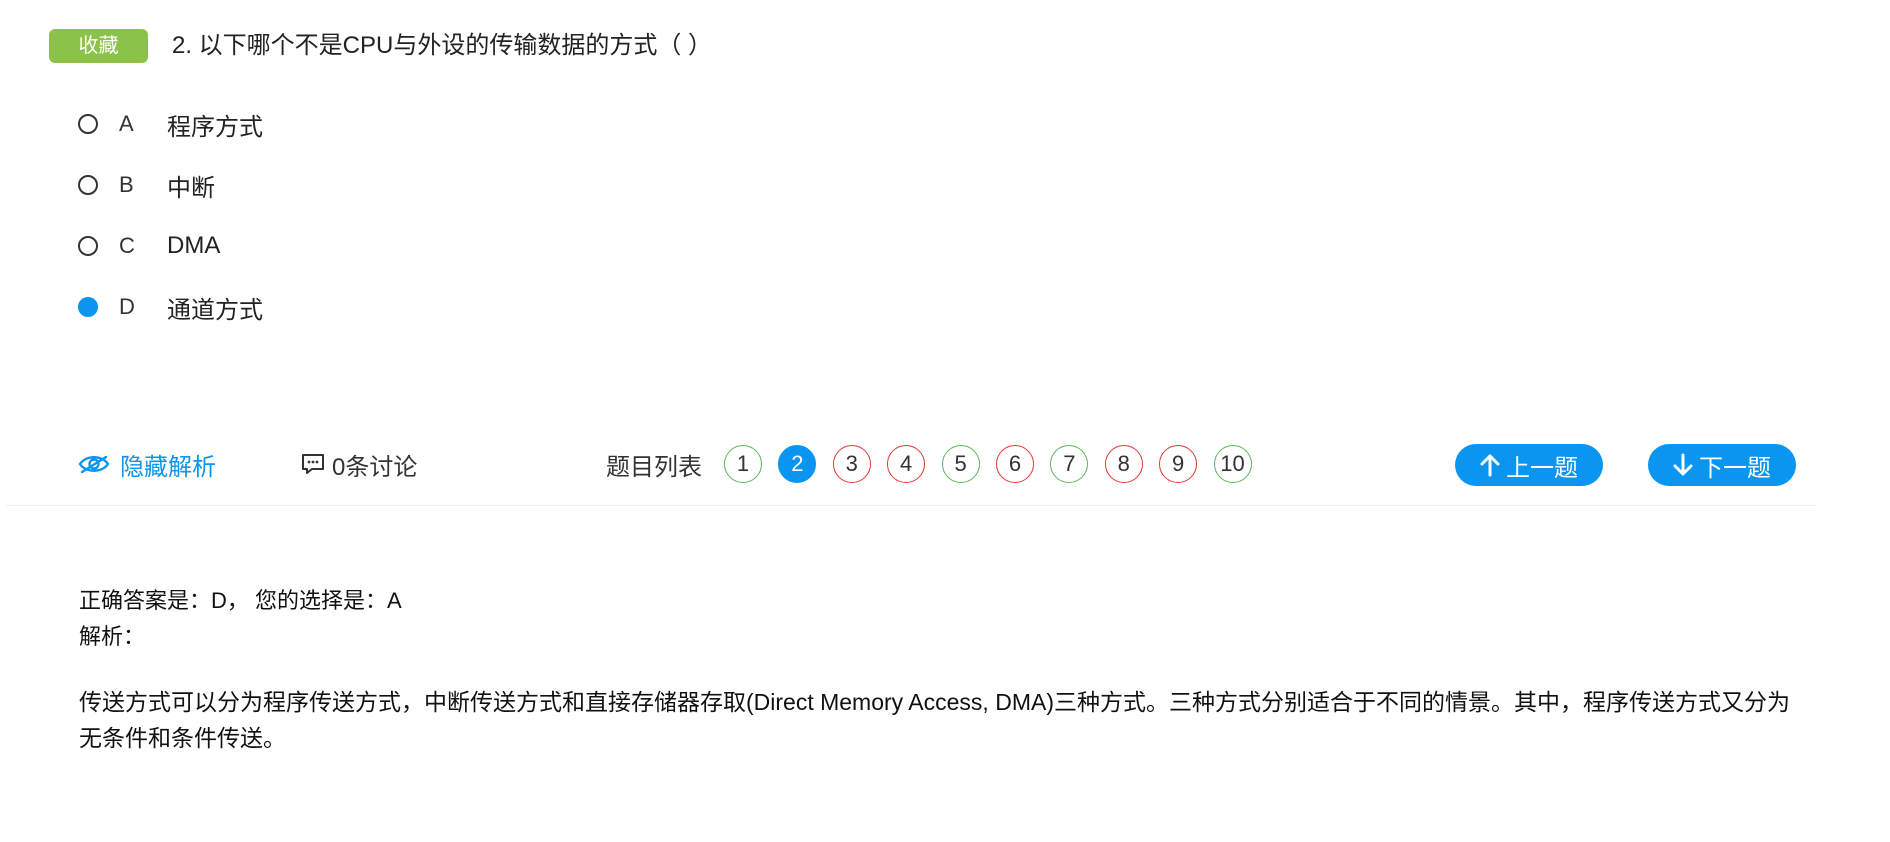  Describe the element at coordinates (127, 245) in the screenshot. I see `option-letter: C` at that location.